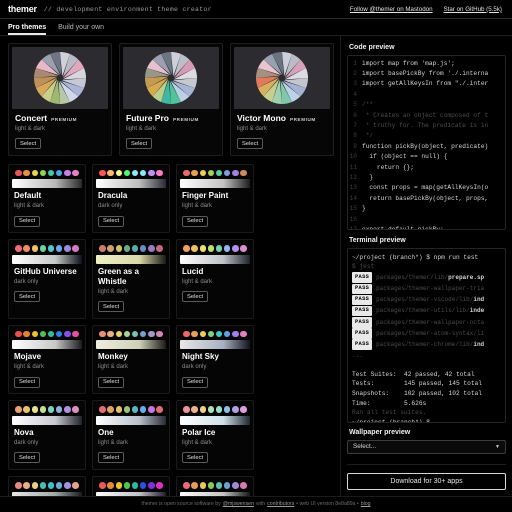 This screenshot has width=512, height=512. What do you see at coordinates (366, 504) in the screenshot?
I see `footer-blog-link: blog` at bounding box center [366, 504].